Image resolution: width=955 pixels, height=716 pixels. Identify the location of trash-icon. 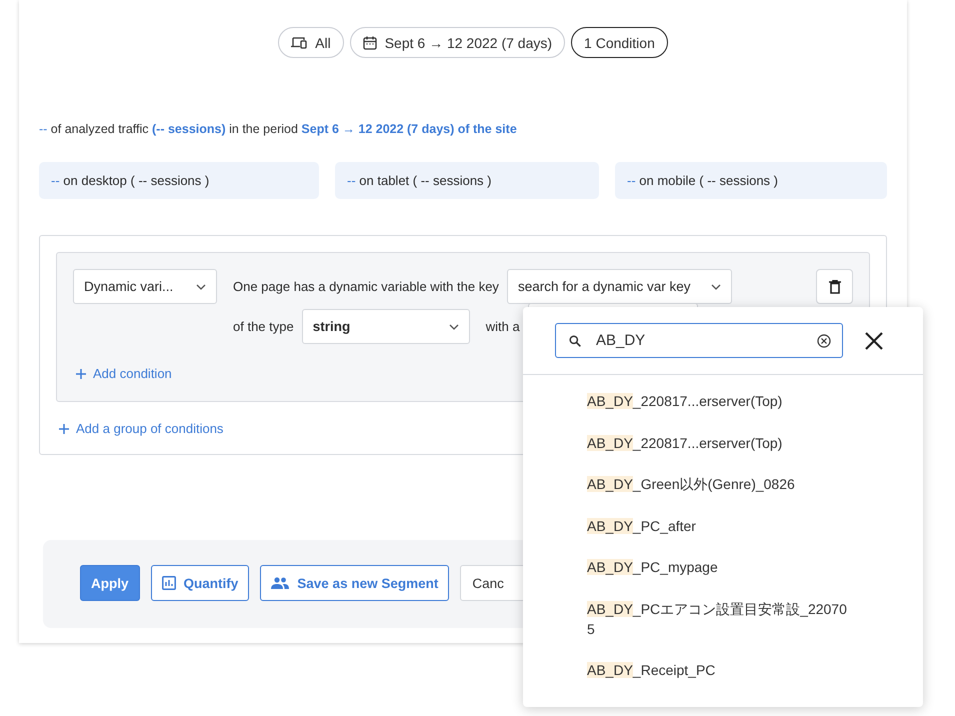
(834, 287).